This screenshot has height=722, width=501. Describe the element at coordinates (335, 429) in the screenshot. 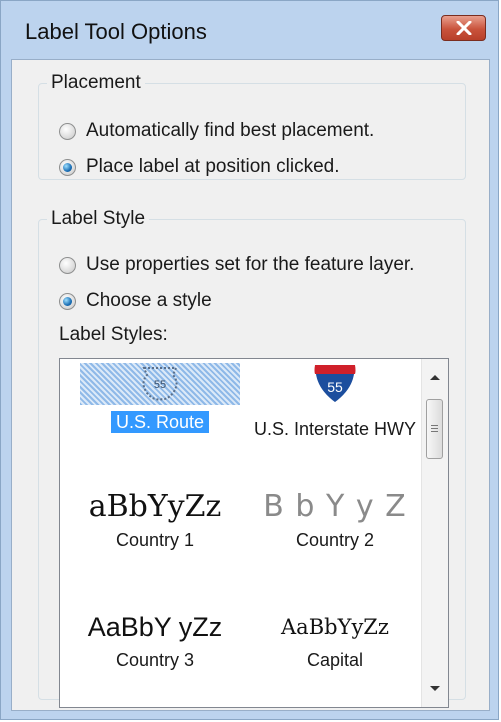

I see `item-caption: U.S. Interstate HWY` at that location.